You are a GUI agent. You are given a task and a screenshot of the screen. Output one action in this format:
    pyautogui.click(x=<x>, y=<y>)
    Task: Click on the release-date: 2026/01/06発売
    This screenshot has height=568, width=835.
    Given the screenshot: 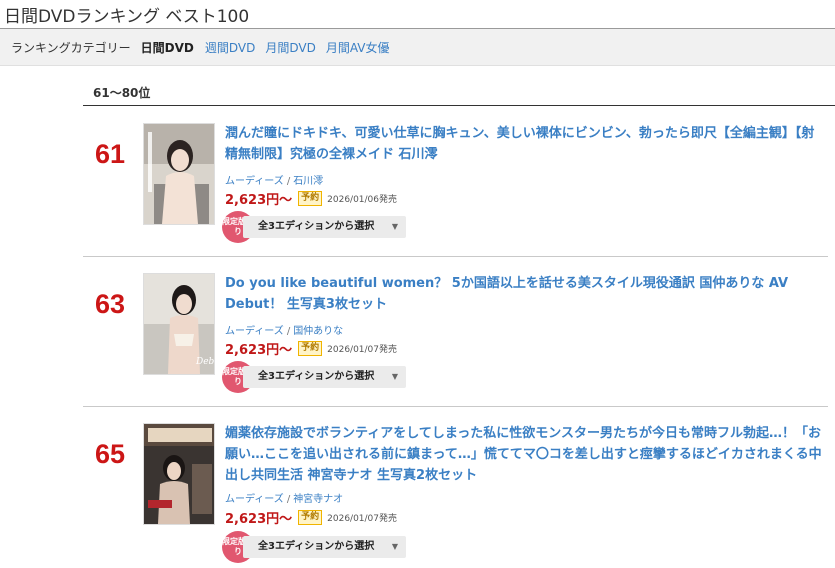 What is the action you would take?
    pyautogui.click(x=362, y=200)
    